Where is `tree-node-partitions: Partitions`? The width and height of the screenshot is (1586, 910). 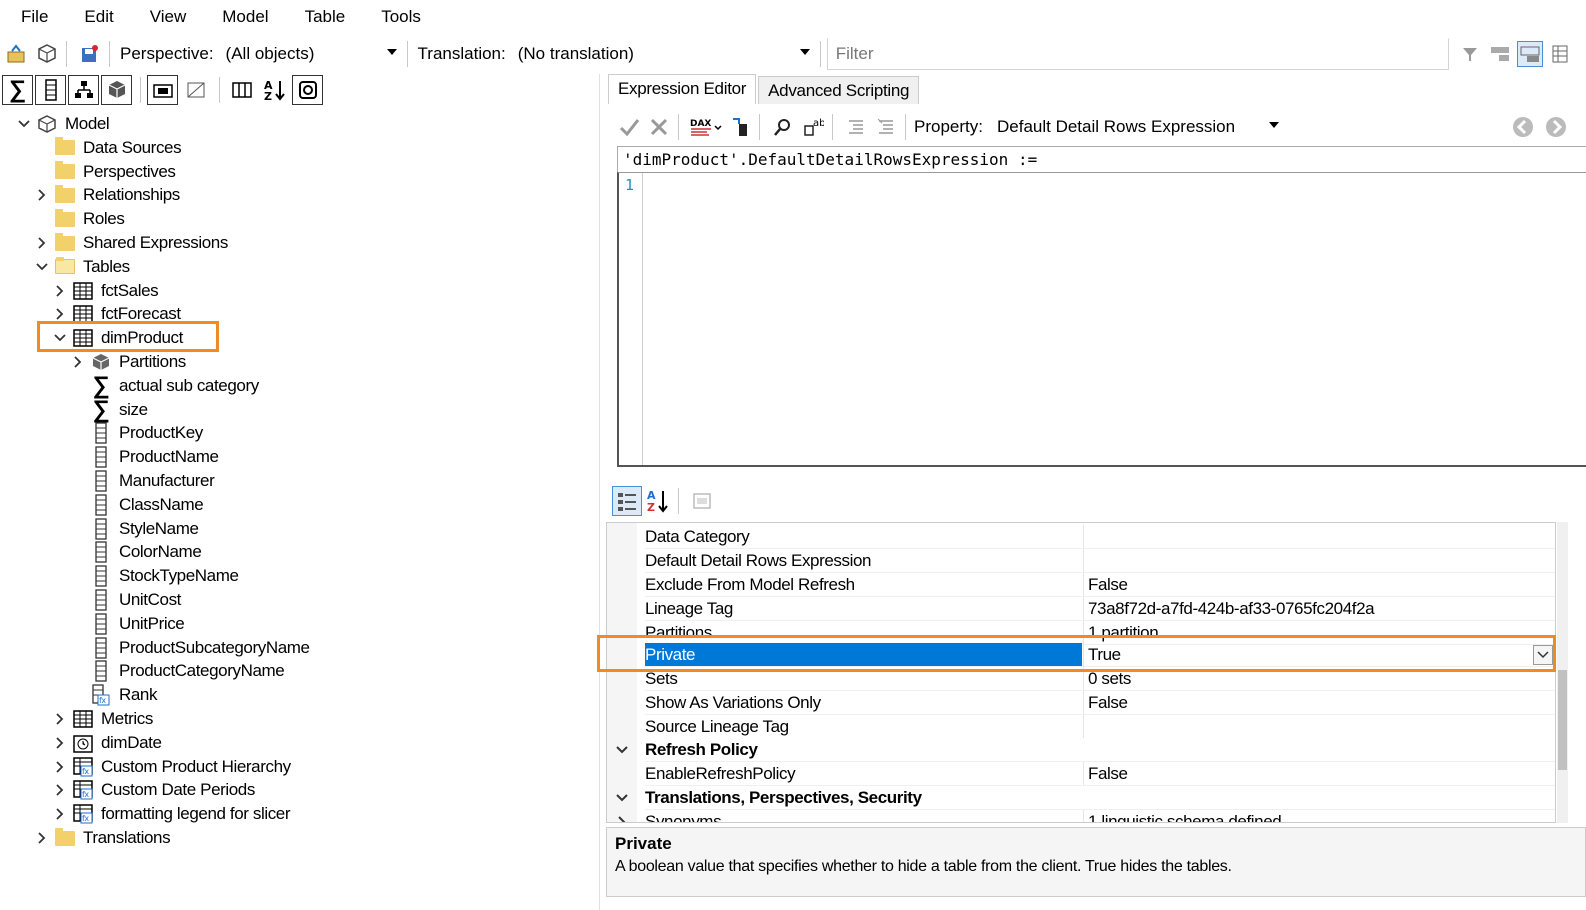 tree-node-partitions: Partitions is located at coordinates (130, 362).